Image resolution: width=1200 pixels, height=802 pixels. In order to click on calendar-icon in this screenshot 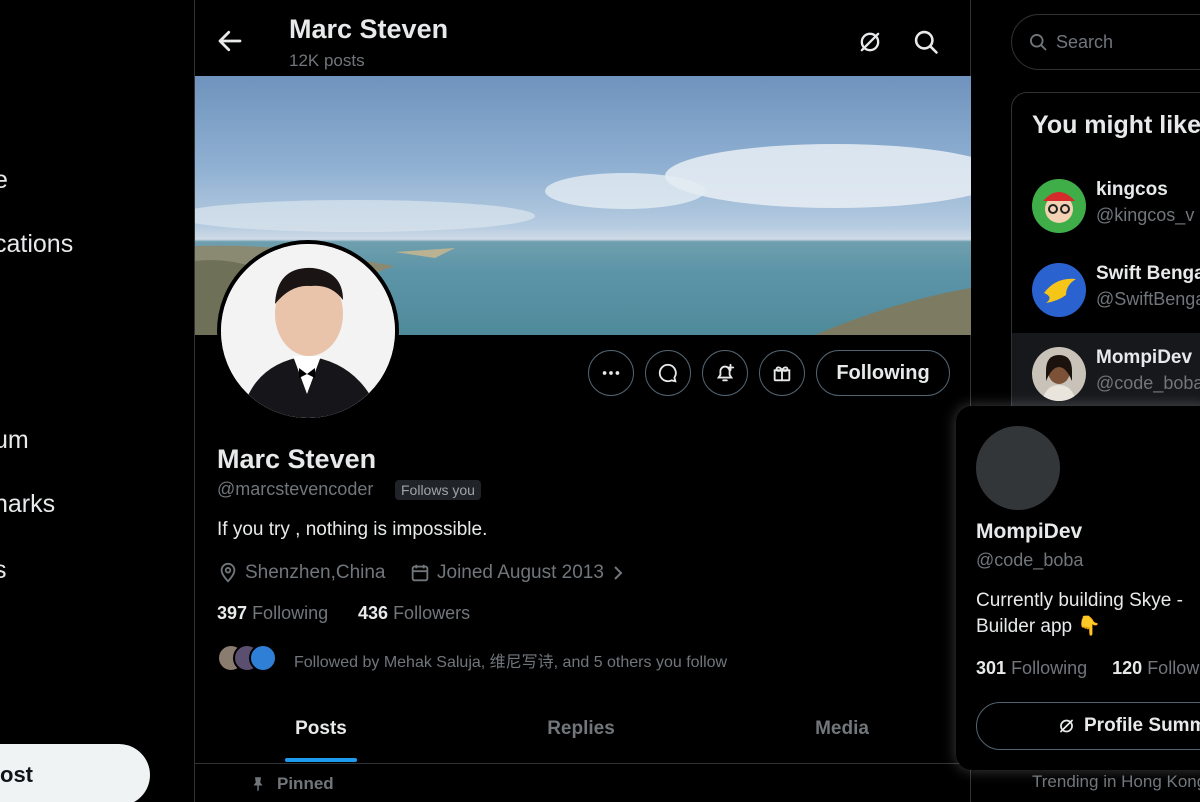, I will do `click(420, 573)`.